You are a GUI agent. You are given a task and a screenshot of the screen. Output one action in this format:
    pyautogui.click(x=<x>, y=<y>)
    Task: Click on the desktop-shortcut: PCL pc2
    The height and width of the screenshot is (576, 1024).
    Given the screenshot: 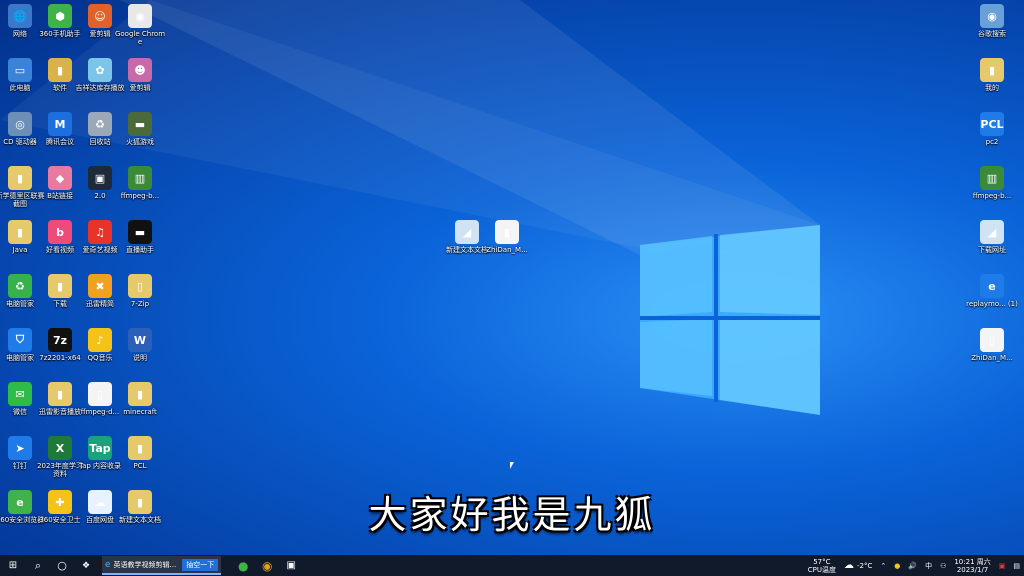 What is the action you would take?
    pyautogui.click(x=992, y=129)
    